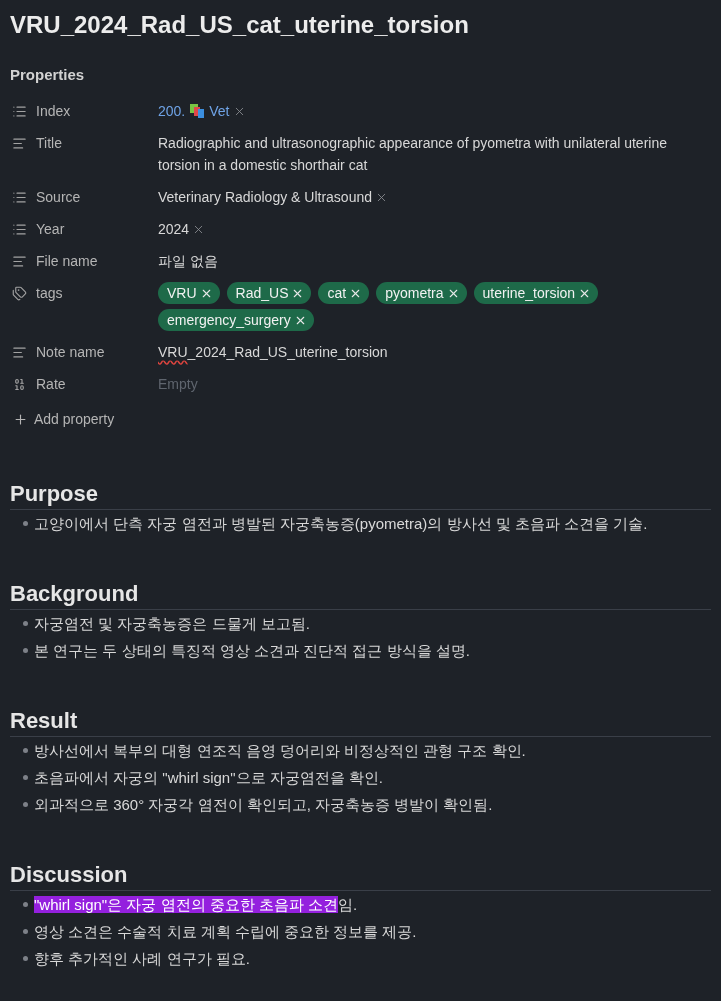 The width and height of the screenshot is (721, 1001). I want to click on property-label: Year, so click(50, 229).